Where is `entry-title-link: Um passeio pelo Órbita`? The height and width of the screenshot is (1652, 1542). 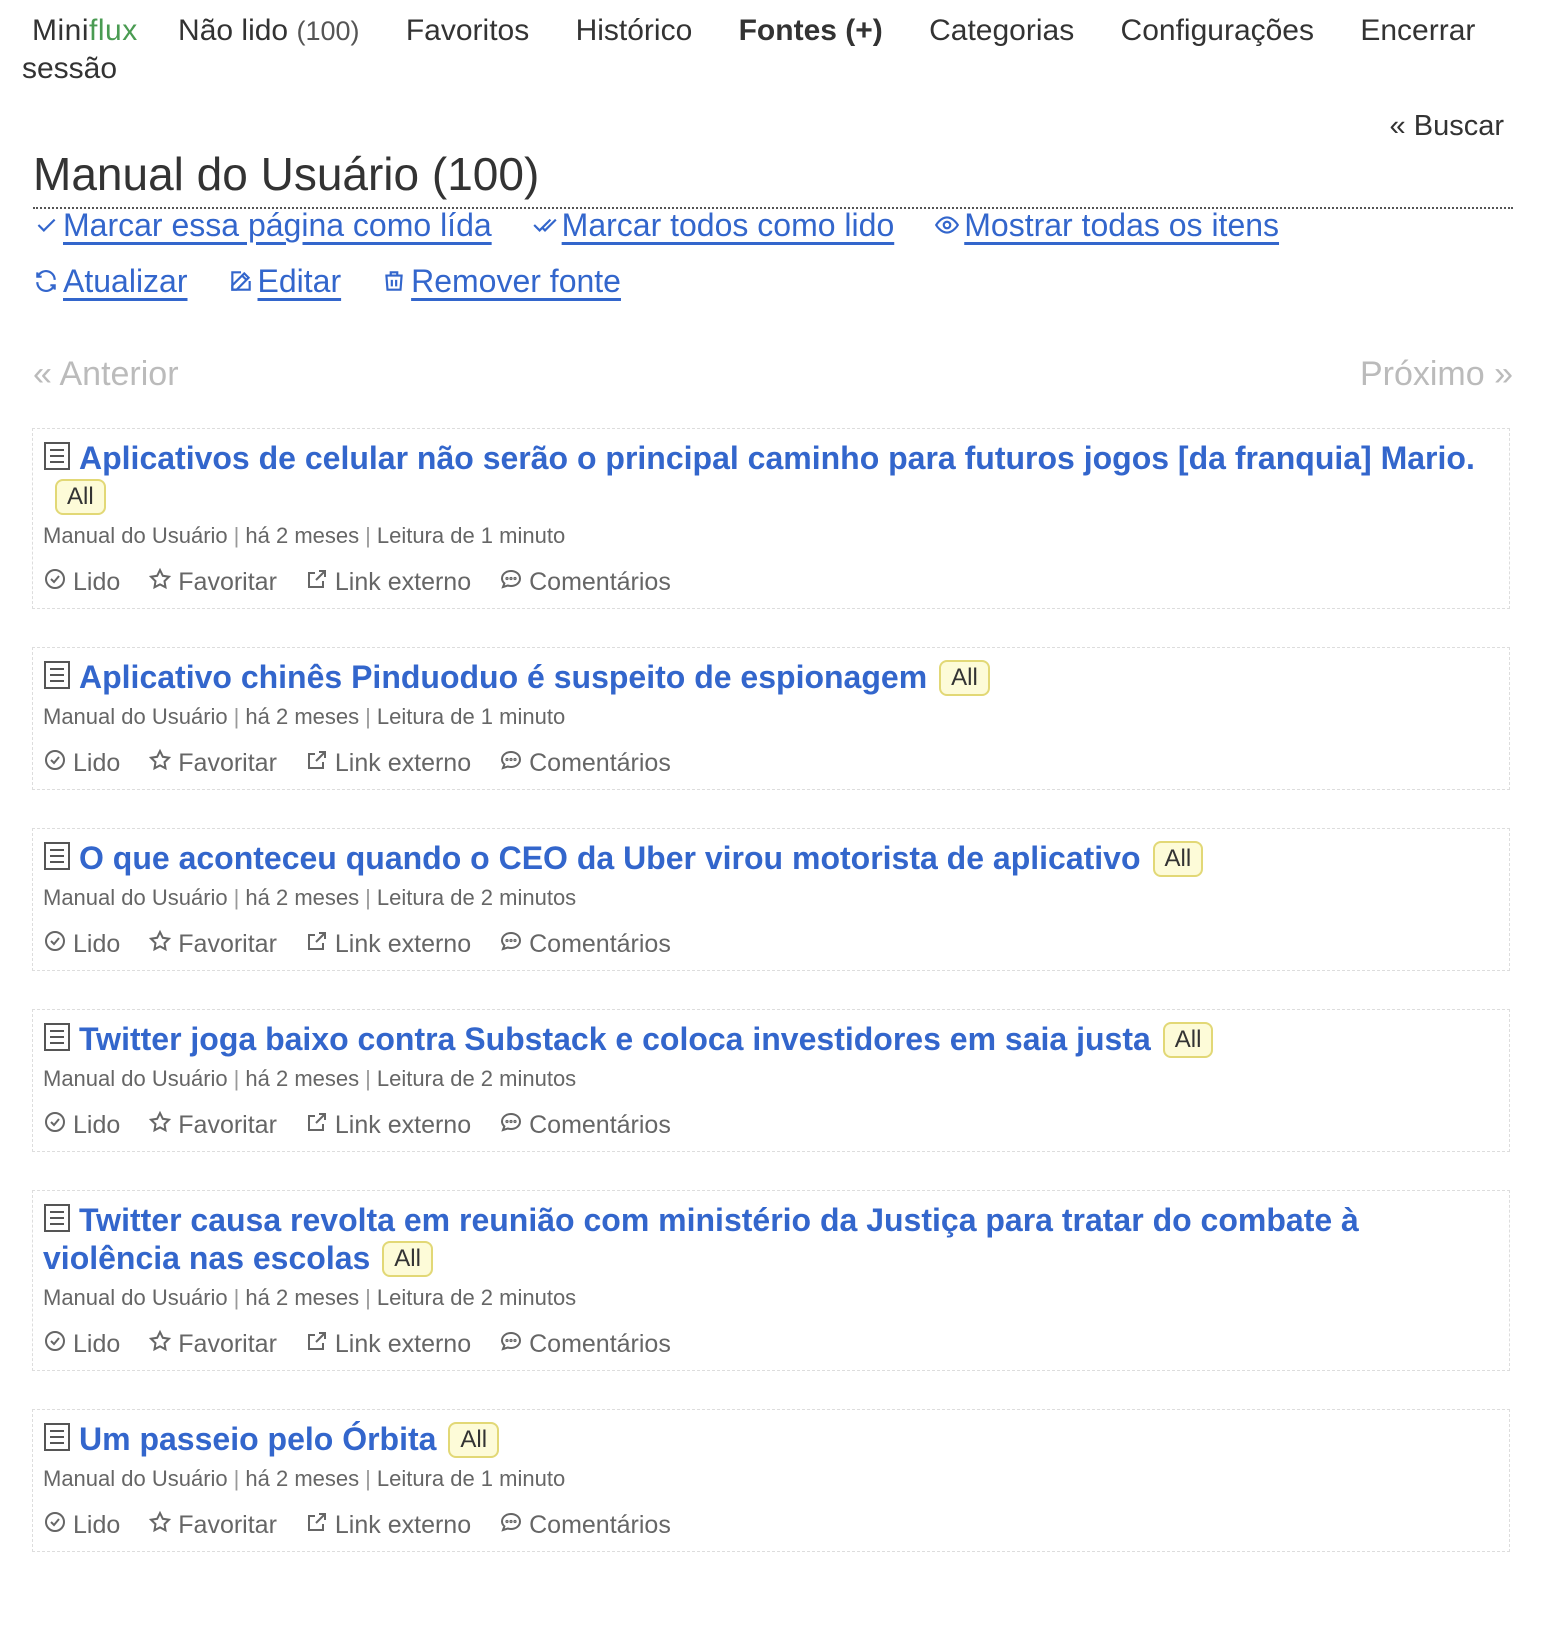
entry-title-link: Um passeio pelo Órbita is located at coordinates (257, 1439).